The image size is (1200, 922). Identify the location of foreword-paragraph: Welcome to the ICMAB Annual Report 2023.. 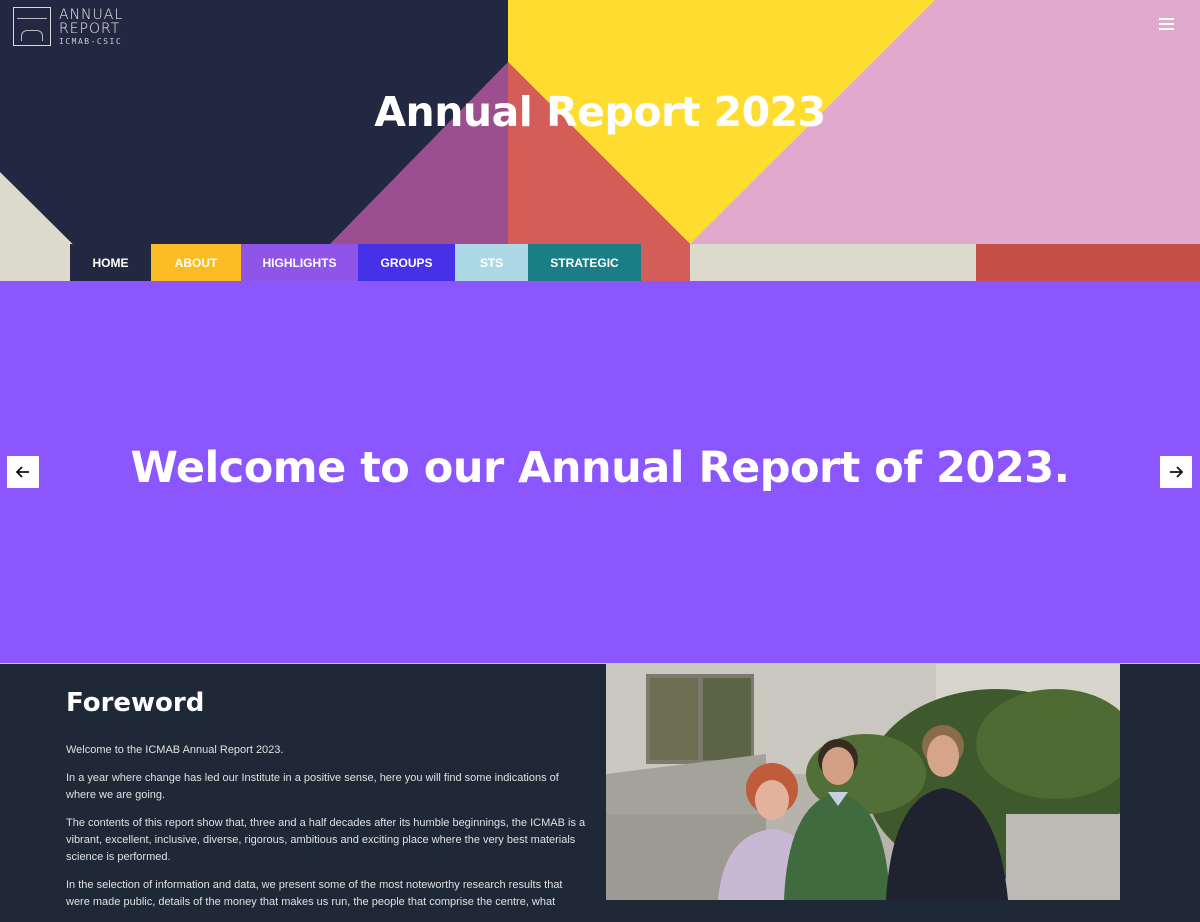
(175, 750).